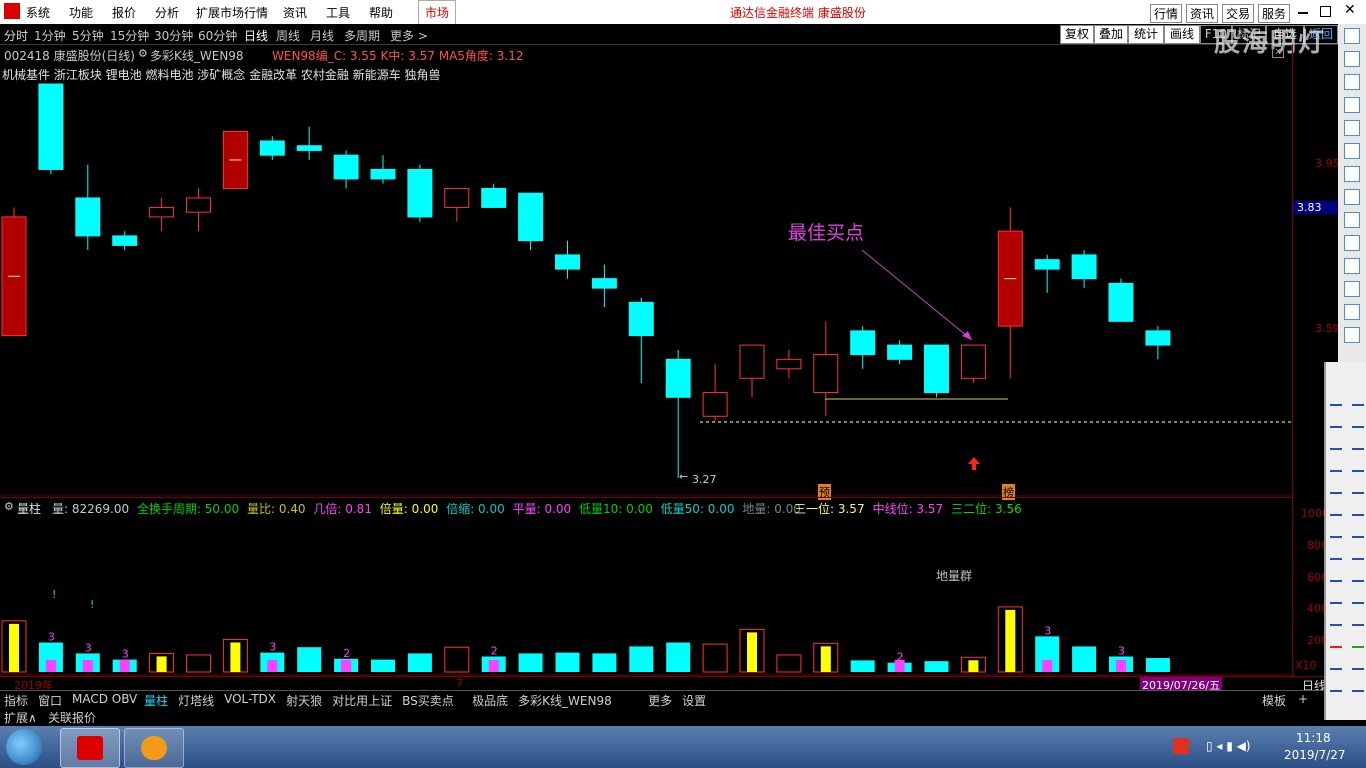 The height and width of the screenshot is (768, 1366). Describe the element at coordinates (1336, 685) in the screenshot. I see `draw-tool-13-0-icon` at that location.